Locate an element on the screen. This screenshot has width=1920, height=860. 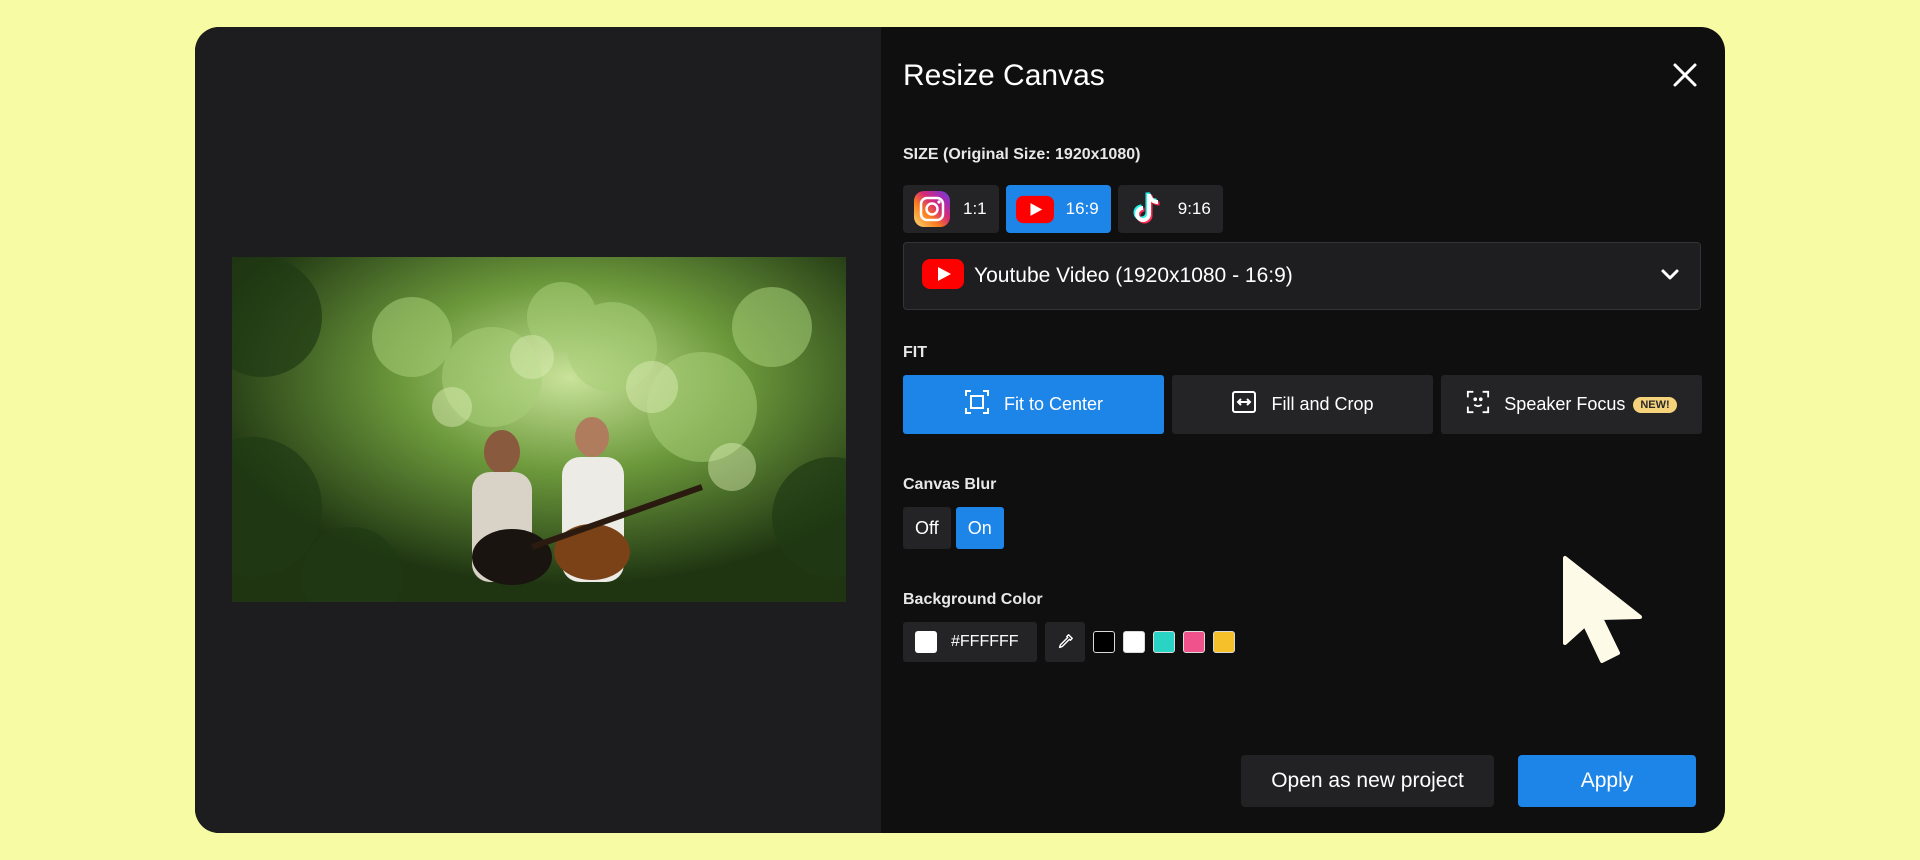
ratio-label: 1:1 is located at coordinates (975, 208).